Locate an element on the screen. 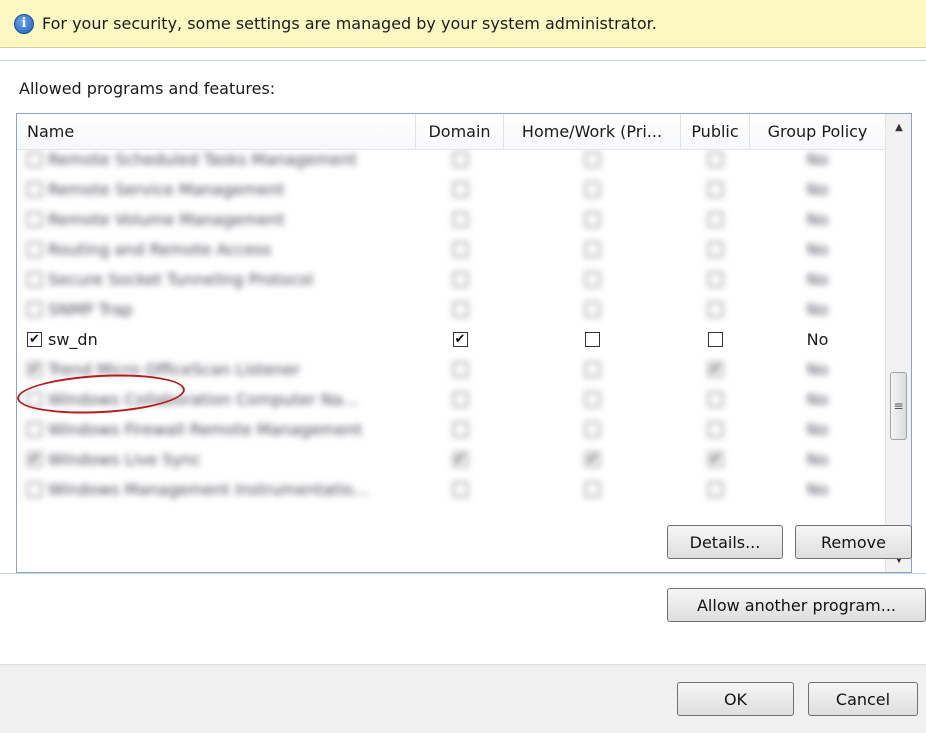  ok-button: OK is located at coordinates (735, 699).